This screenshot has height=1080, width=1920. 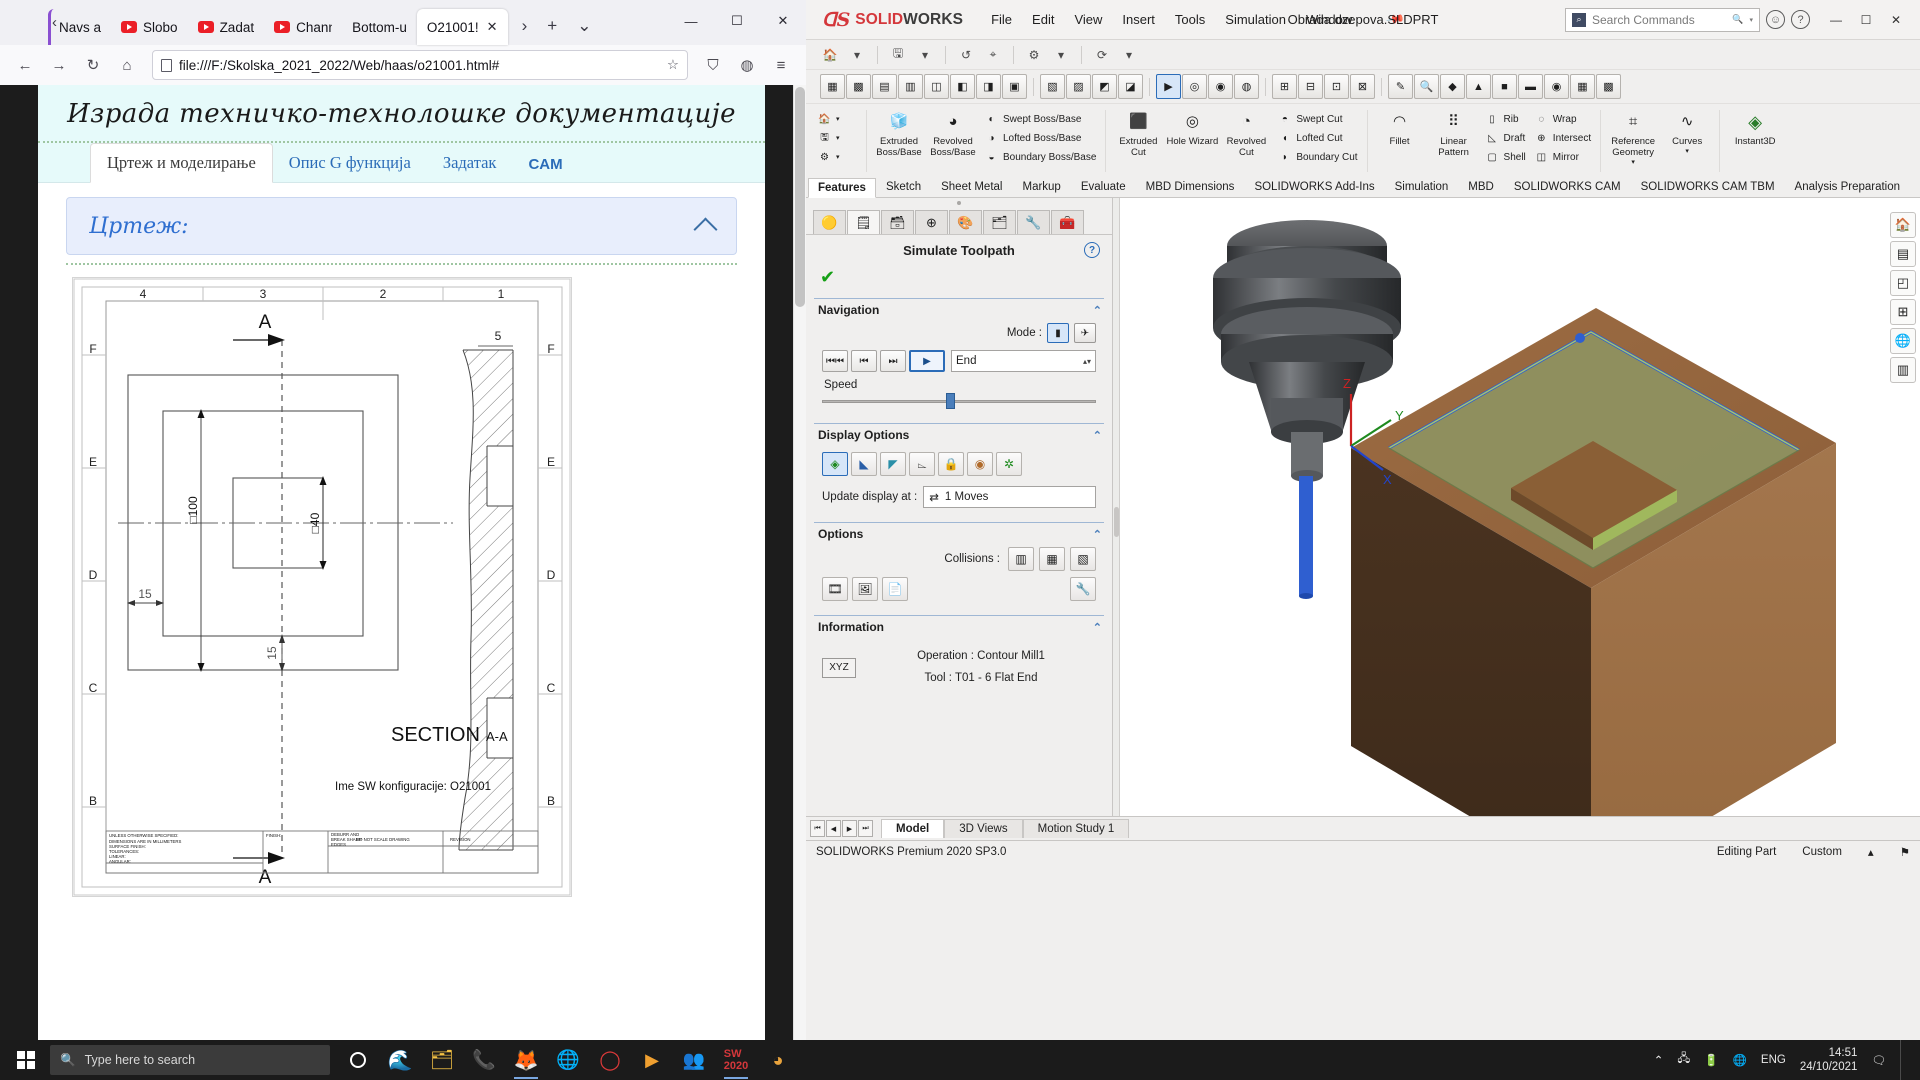 I want to click on solidworks-icon: SW 2020, so click(x=736, y=1060).